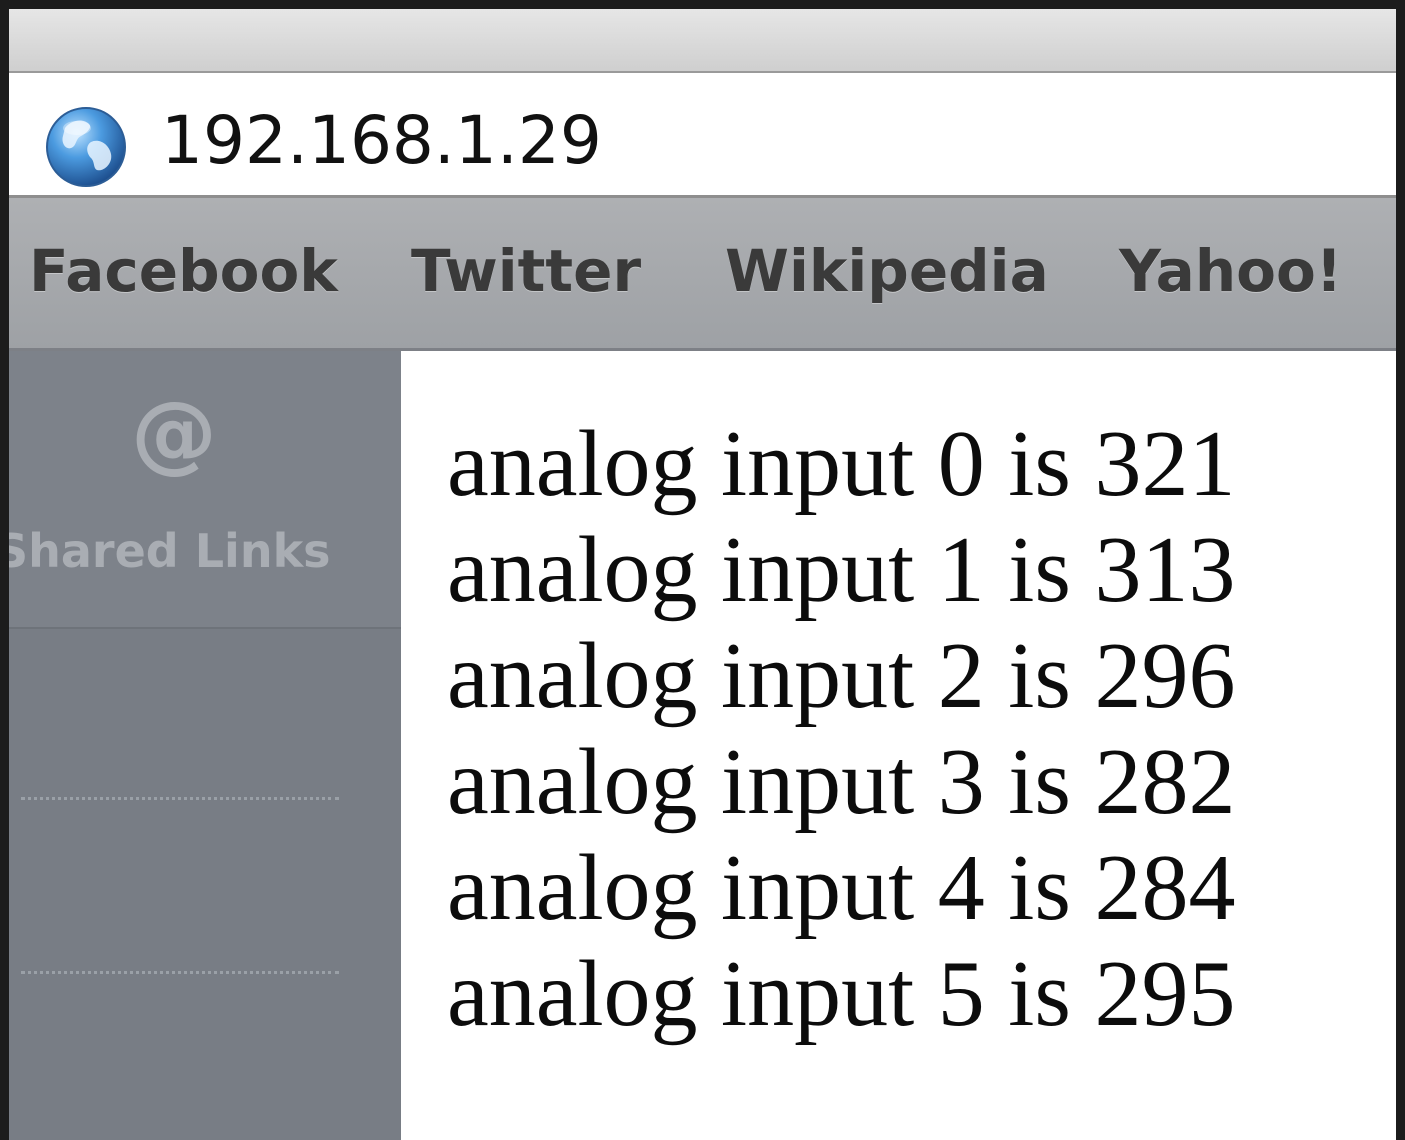  I want to click on bookmarks-bar: Facebook Twitter Wikipedia Yahoo!, so click(702, 274).